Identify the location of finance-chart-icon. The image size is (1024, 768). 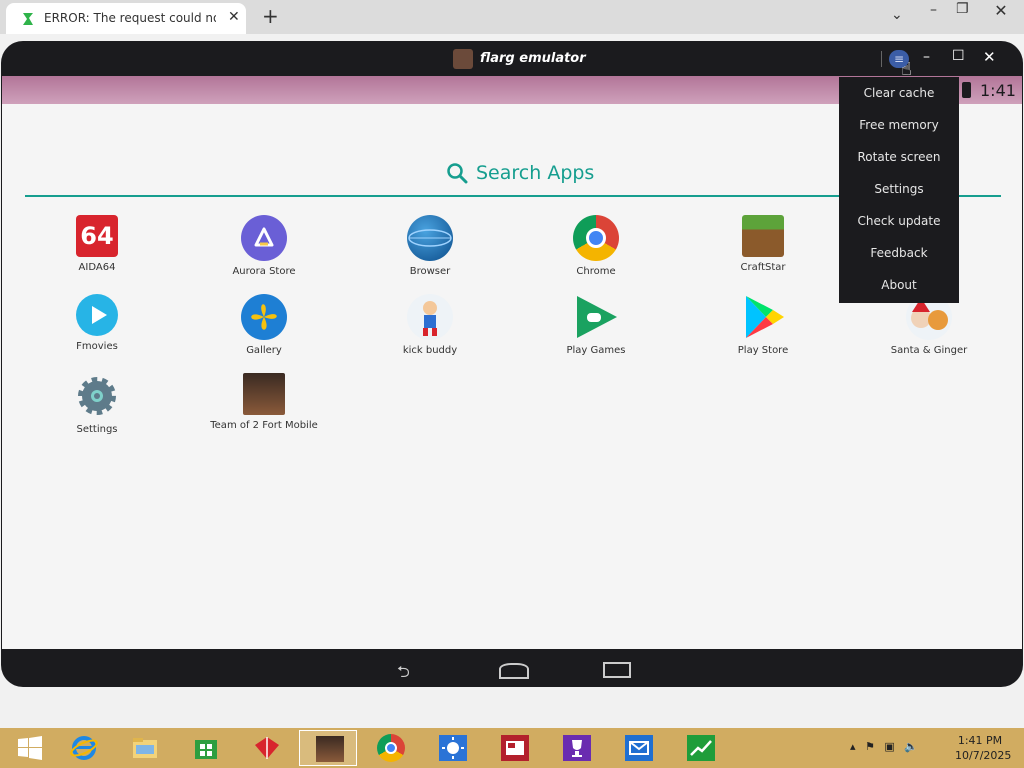
(701, 748).